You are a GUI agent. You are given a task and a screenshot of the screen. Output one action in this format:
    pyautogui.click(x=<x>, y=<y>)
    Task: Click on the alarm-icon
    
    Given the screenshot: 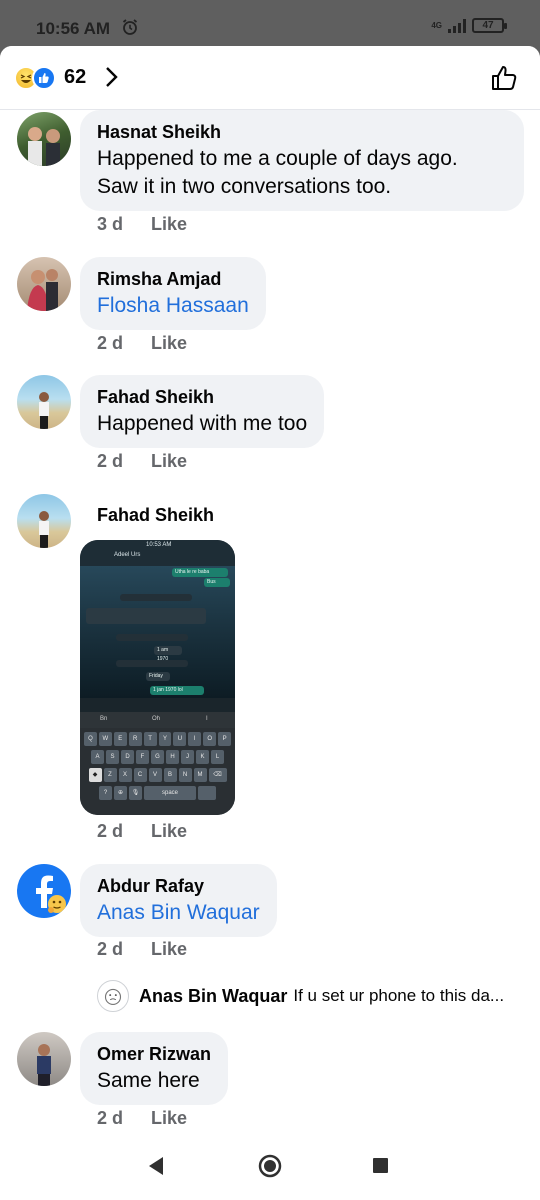 What is the action you would take?
    pyautogui.click(x=130, y=27)
    